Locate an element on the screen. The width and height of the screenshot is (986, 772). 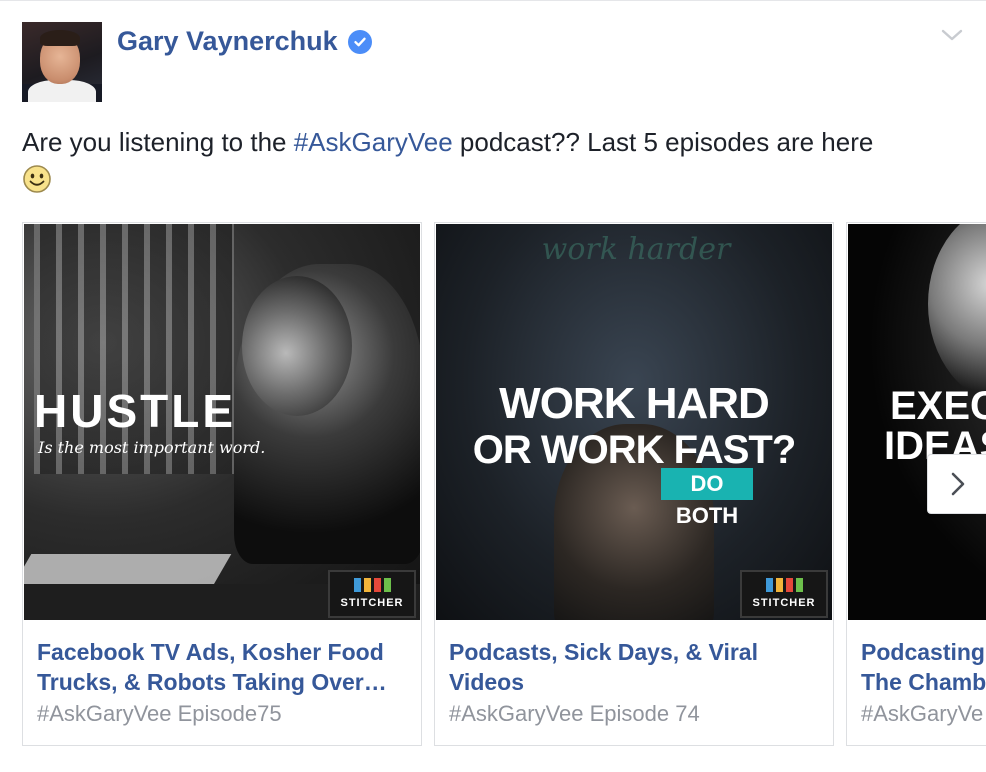
episode-title-line1: Podcasts, Sick Days, & Viral is located at coordinates (638, 652).